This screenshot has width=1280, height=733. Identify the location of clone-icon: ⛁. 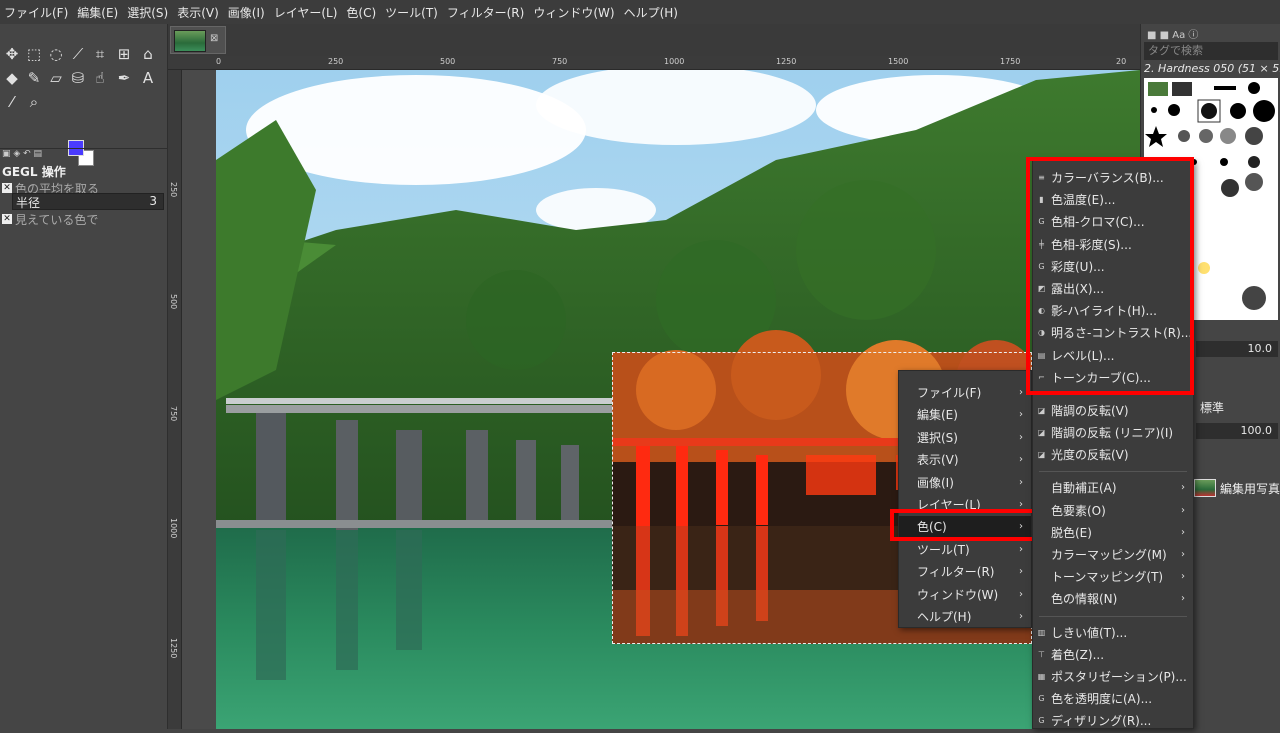
(78, 78).